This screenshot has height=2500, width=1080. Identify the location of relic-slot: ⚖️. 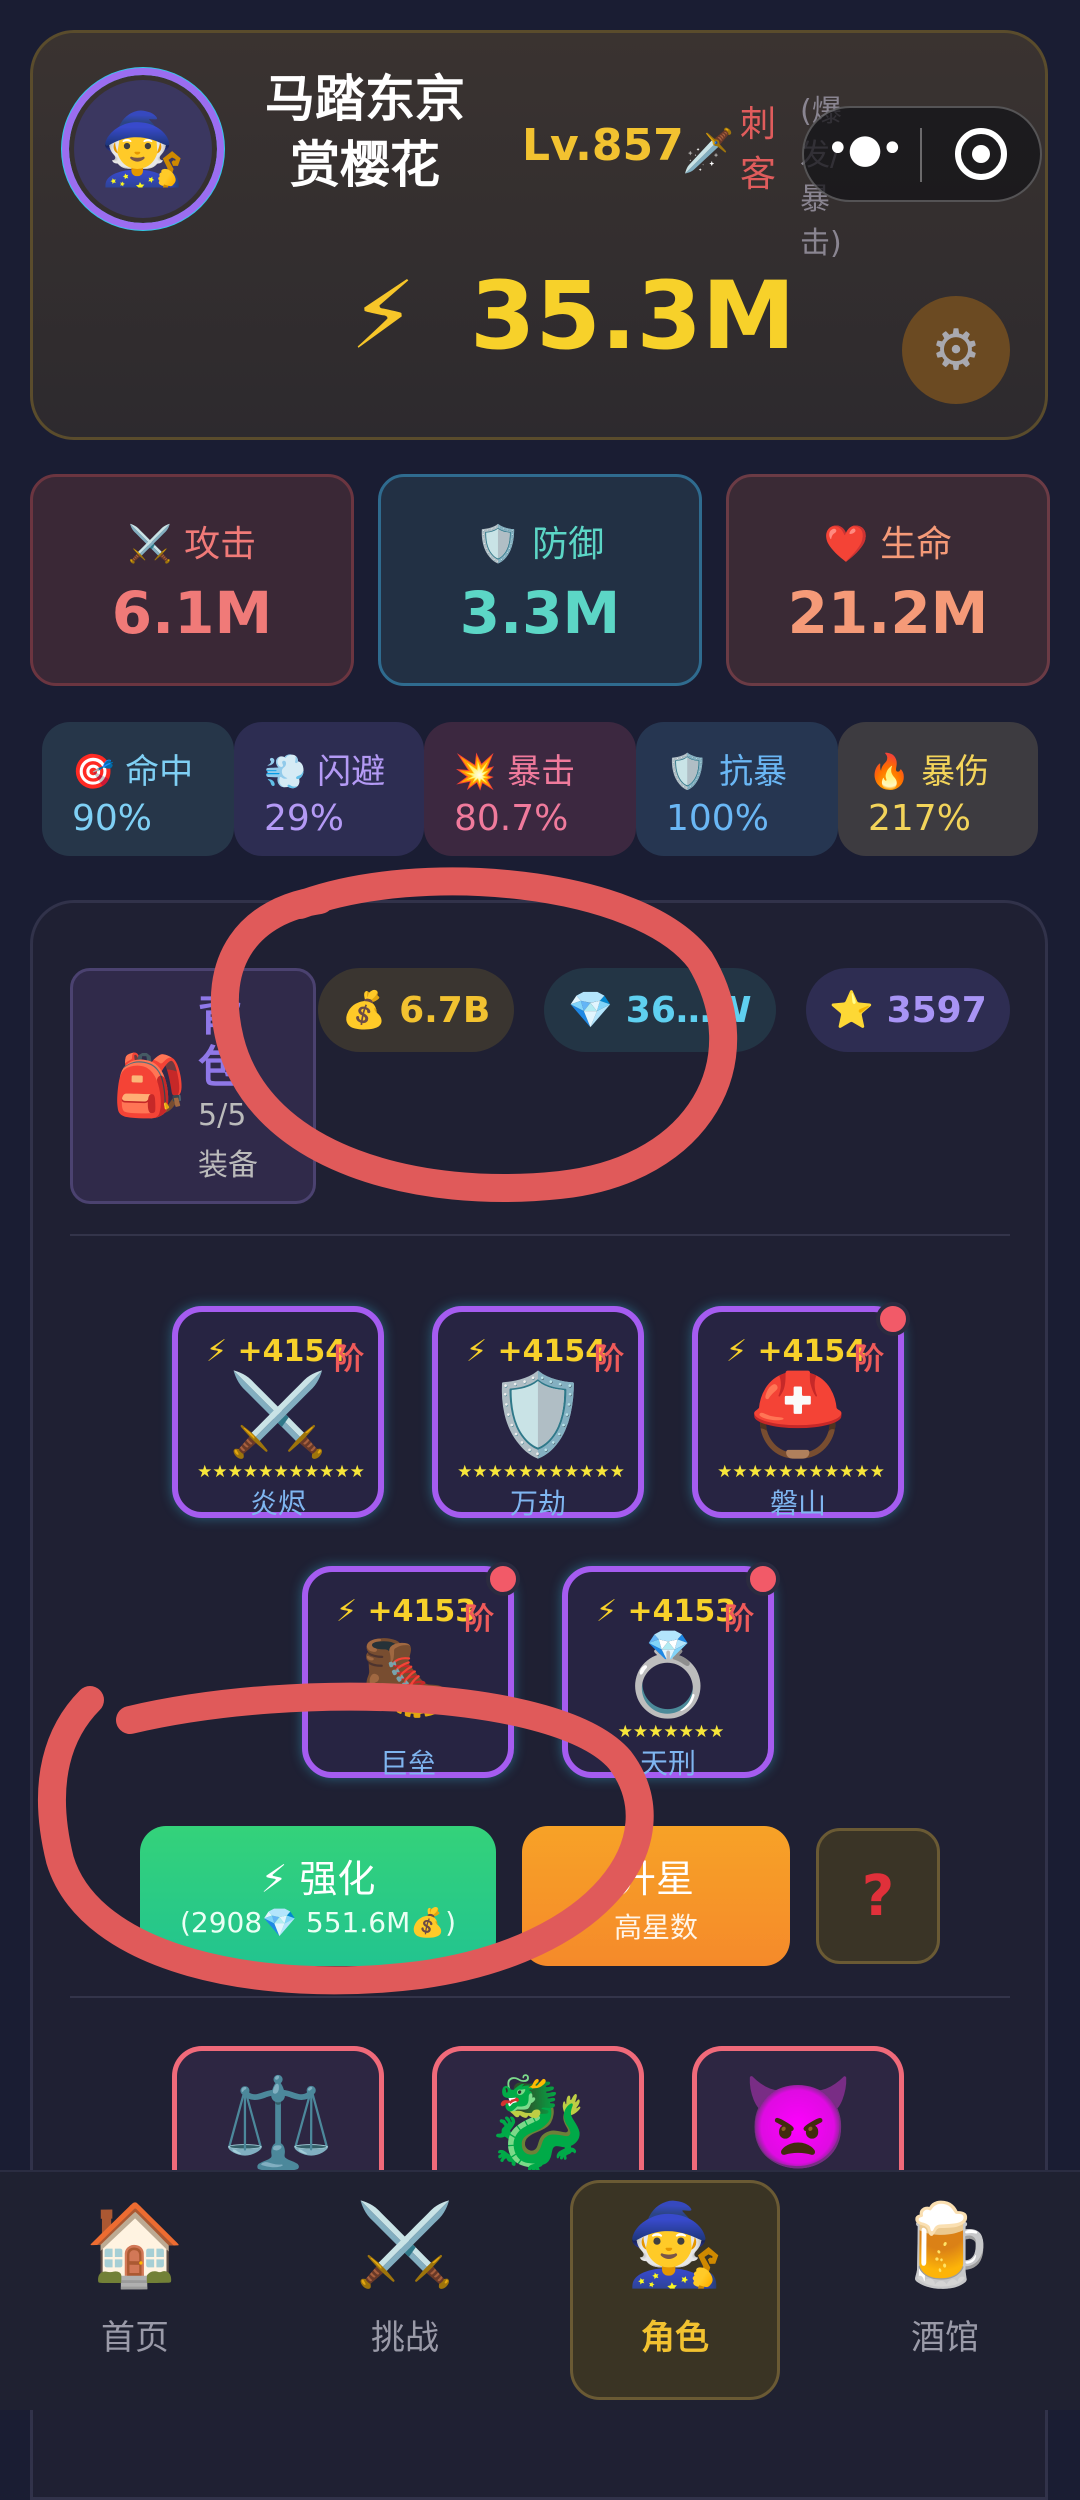
(278, 2116).